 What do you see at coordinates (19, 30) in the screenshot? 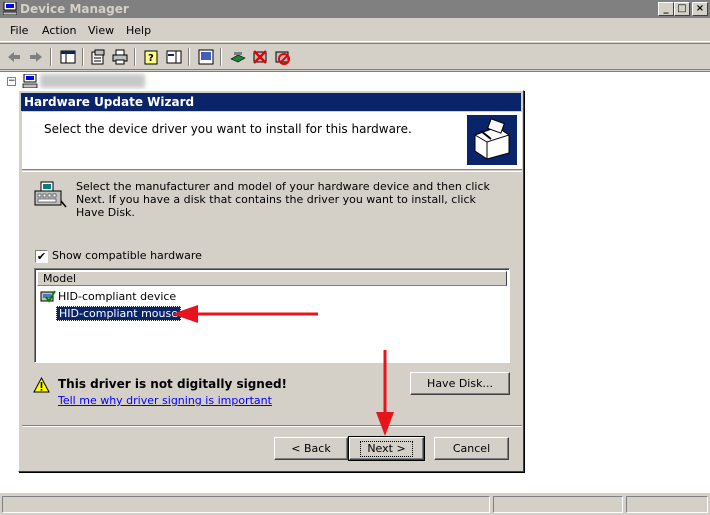
I see `menu-file: File` at bounding box center [19, 30].